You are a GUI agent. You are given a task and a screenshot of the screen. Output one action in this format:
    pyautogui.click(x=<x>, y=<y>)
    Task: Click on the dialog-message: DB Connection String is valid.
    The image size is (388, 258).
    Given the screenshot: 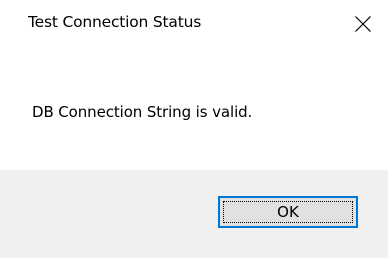 What is the action you would take?
    pyautogui.click(x=142, y=112)
    